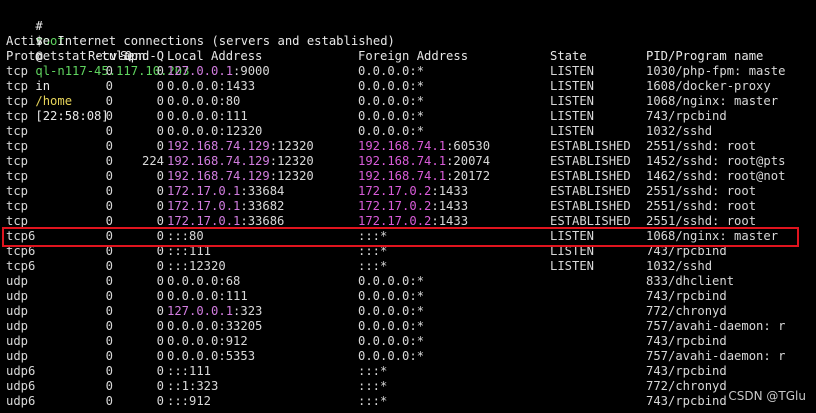 This screenshot has width=816, height=413. Describe the element at coordinates (402, 146) in the screenshot. I see `foreign-ip: 192.168.74.1` at that location.